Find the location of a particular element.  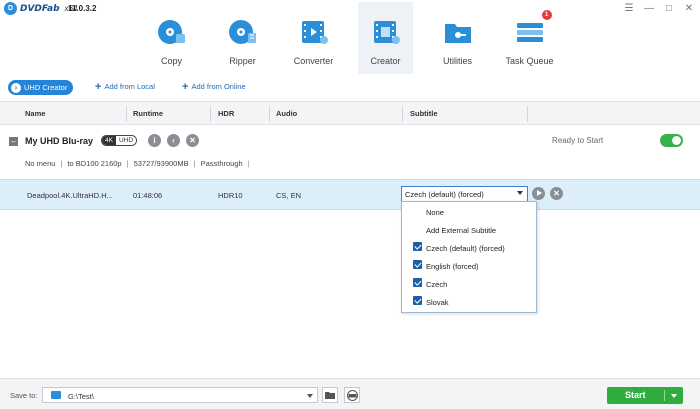

subtitle-selected-value: Czech (default) (forced) is located at coordinates (444, 194).